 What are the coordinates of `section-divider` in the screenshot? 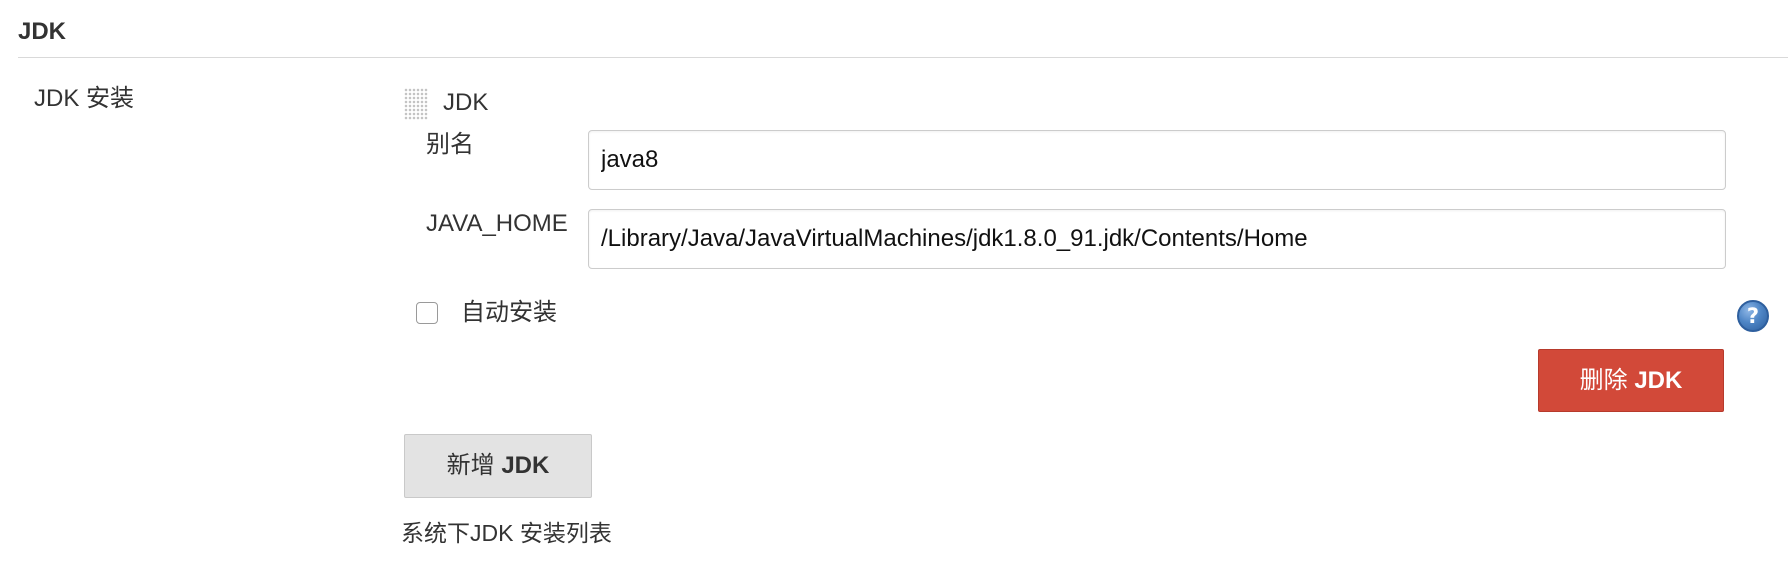 It's located at (903, 57).